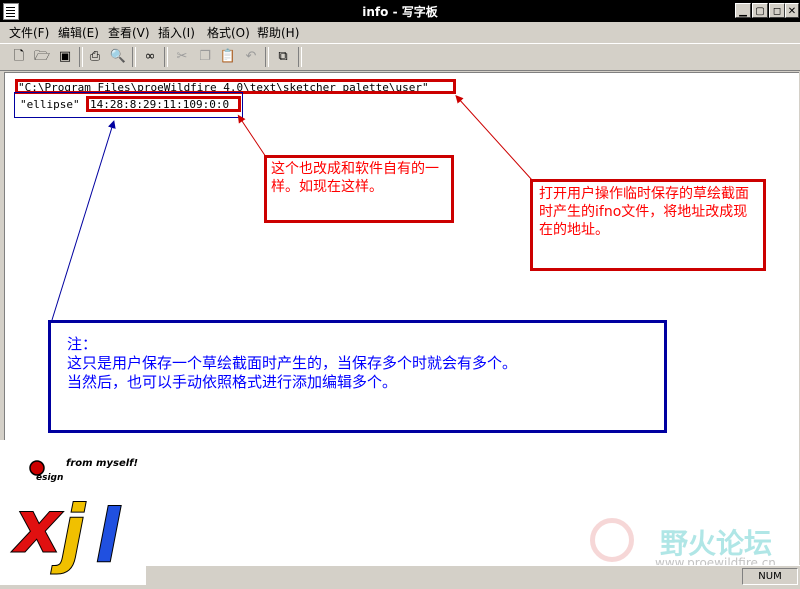 This screenshot has width=800, height=589. Describe the element at coordinates (82, 344) in the screenshot. I see `note-title: 注：` at that location.